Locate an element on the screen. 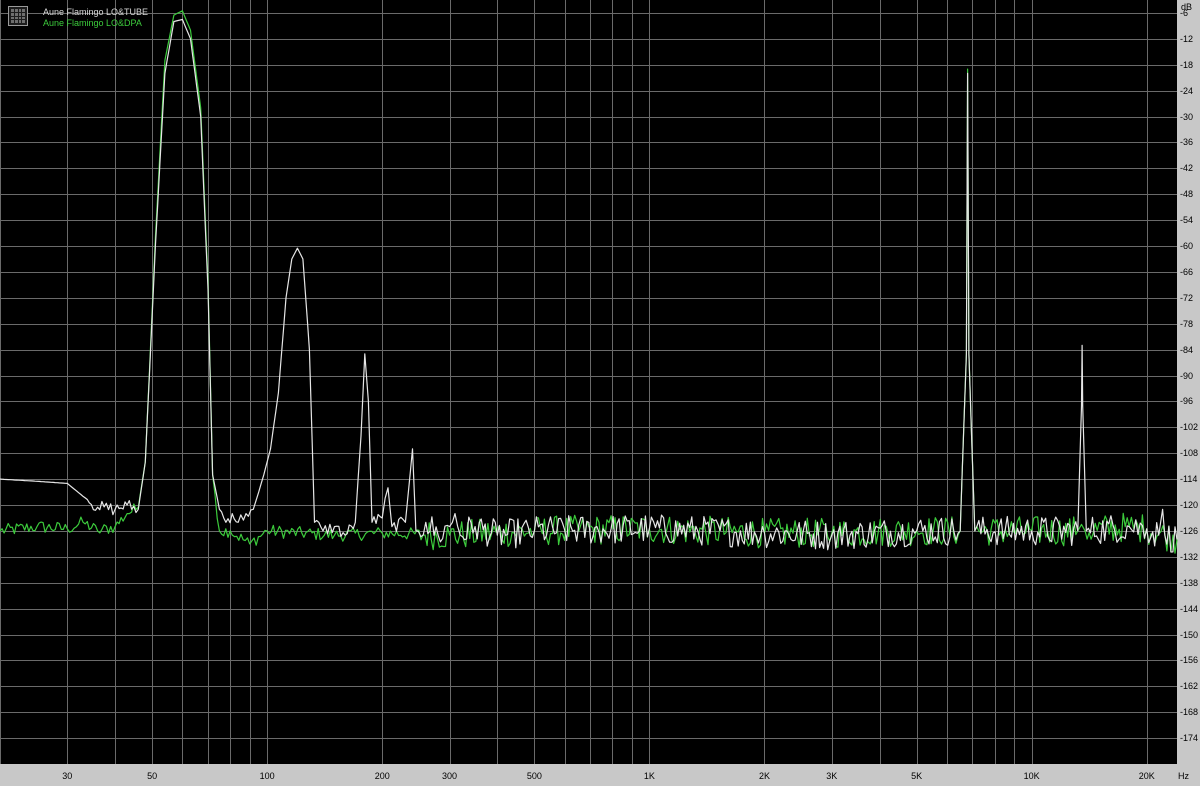 The width and height of the screenshot is (1200, 786). y-tick-label: -144 is located at coordinates (1189, 609).